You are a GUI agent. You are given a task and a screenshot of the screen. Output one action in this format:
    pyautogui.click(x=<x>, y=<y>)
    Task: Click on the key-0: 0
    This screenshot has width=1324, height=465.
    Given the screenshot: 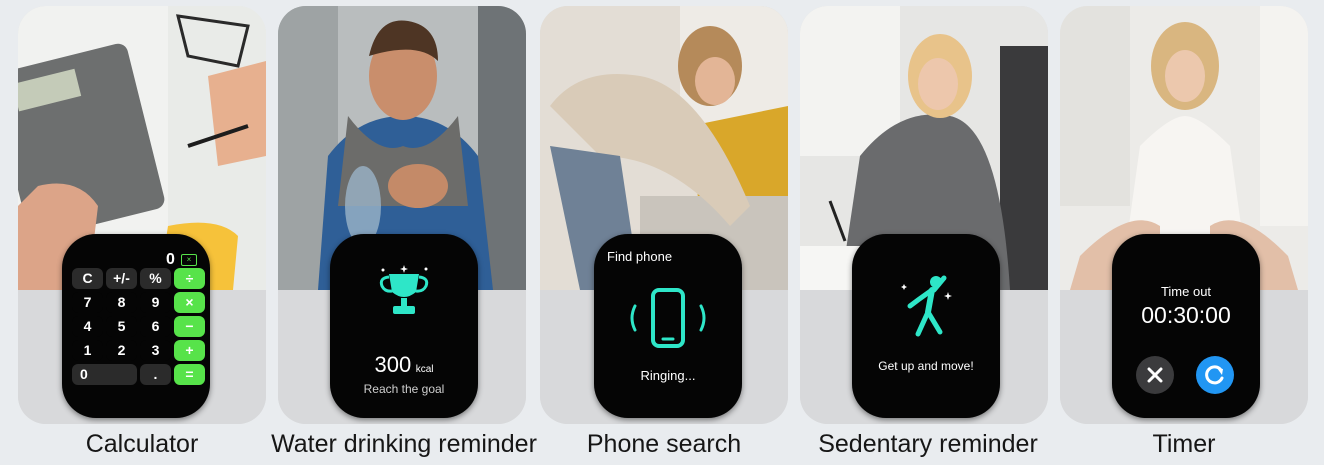 What is the action you would take?
    pyautogui.click(x=104, y=374)
    